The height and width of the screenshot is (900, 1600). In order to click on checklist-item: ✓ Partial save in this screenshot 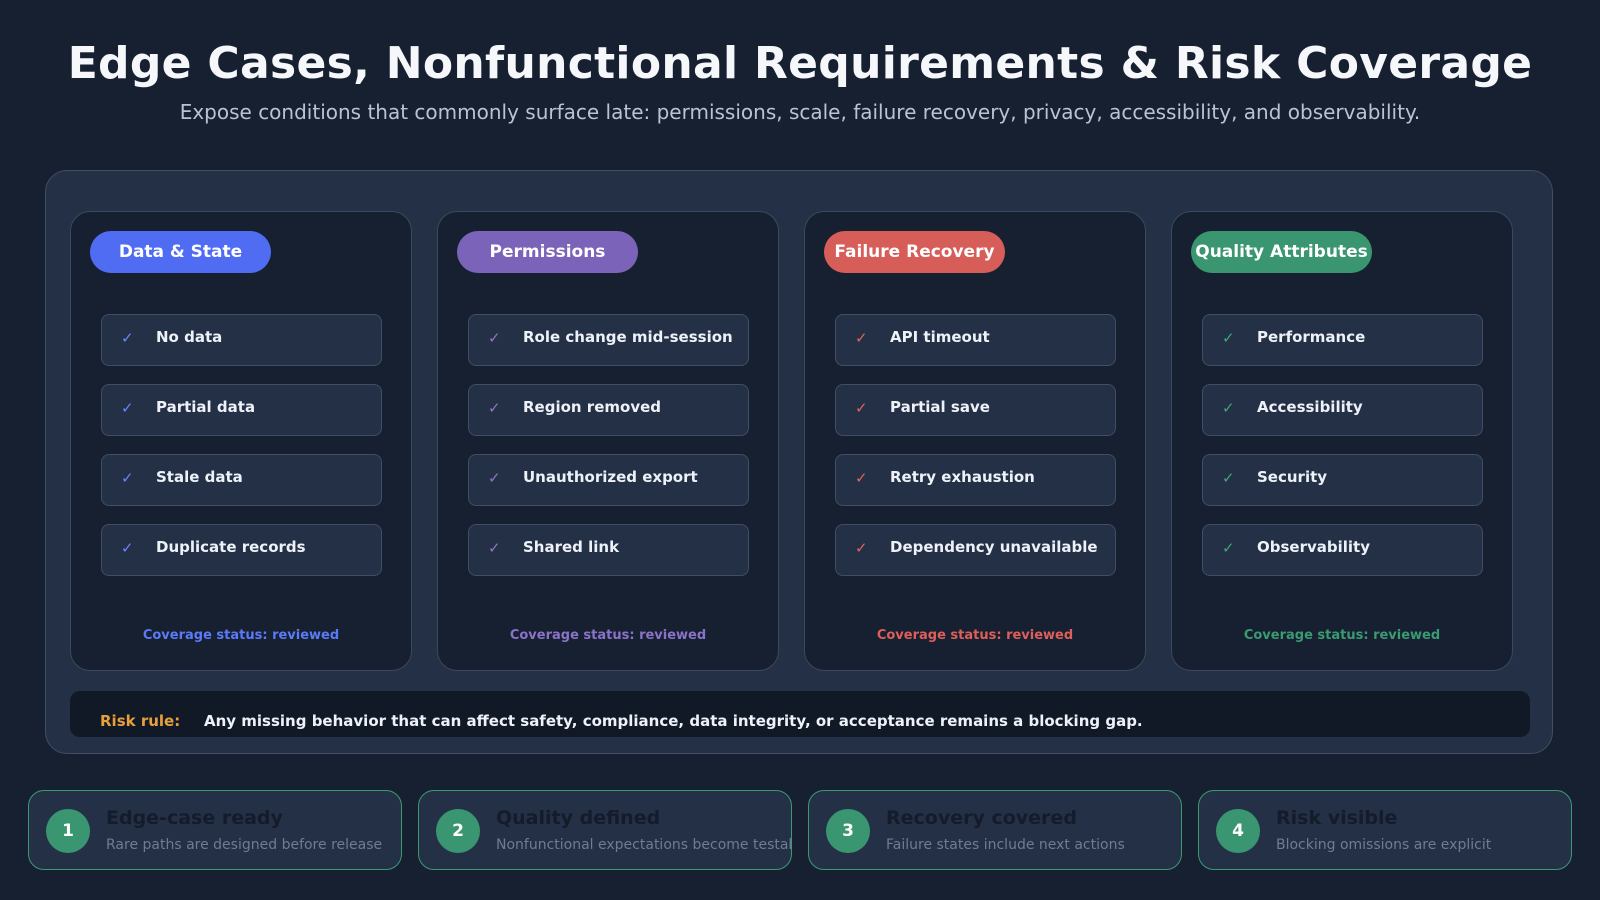, I will do `click(975, 410)`.